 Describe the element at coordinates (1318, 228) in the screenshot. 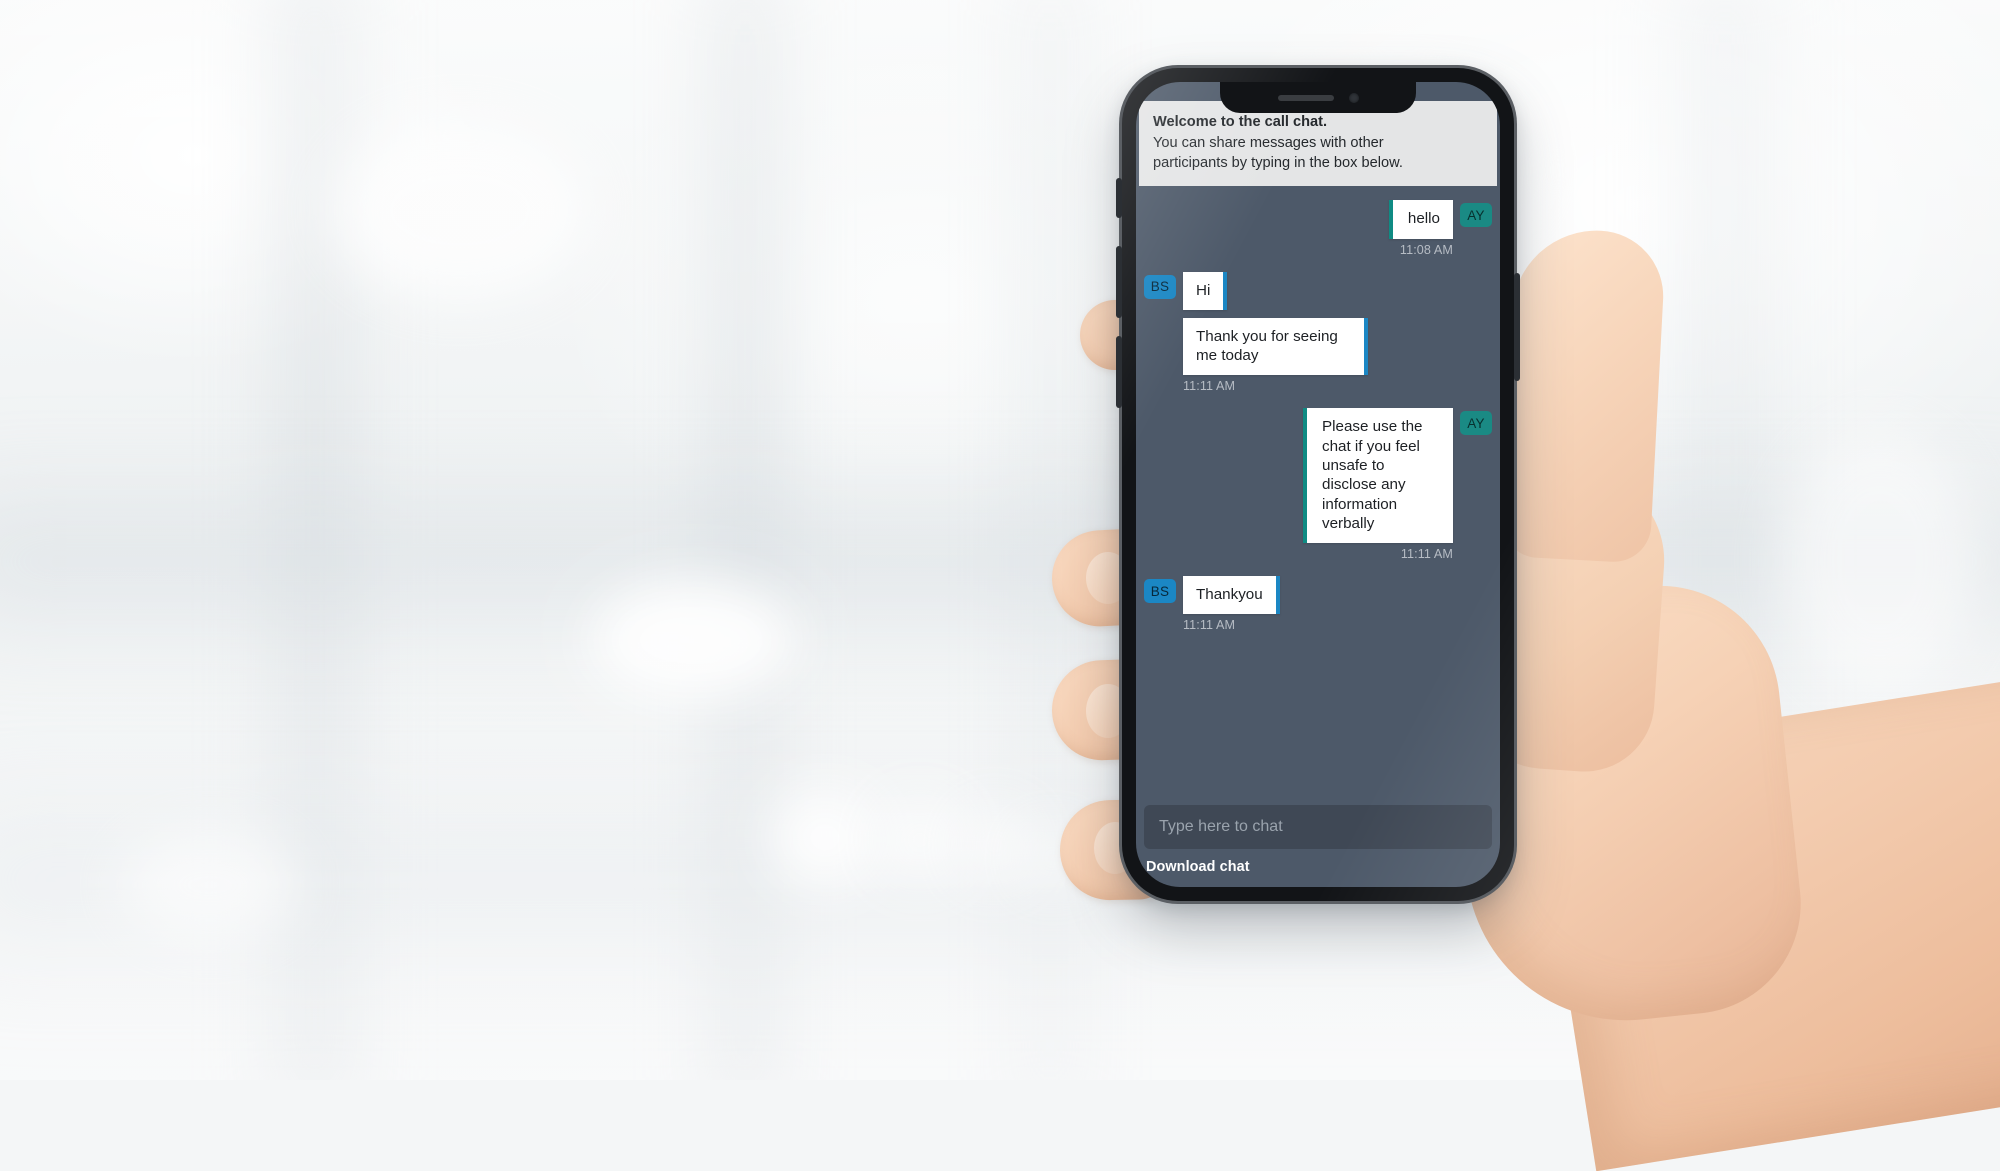

I see `message-group: hello AY 11:08 AM` at that location.